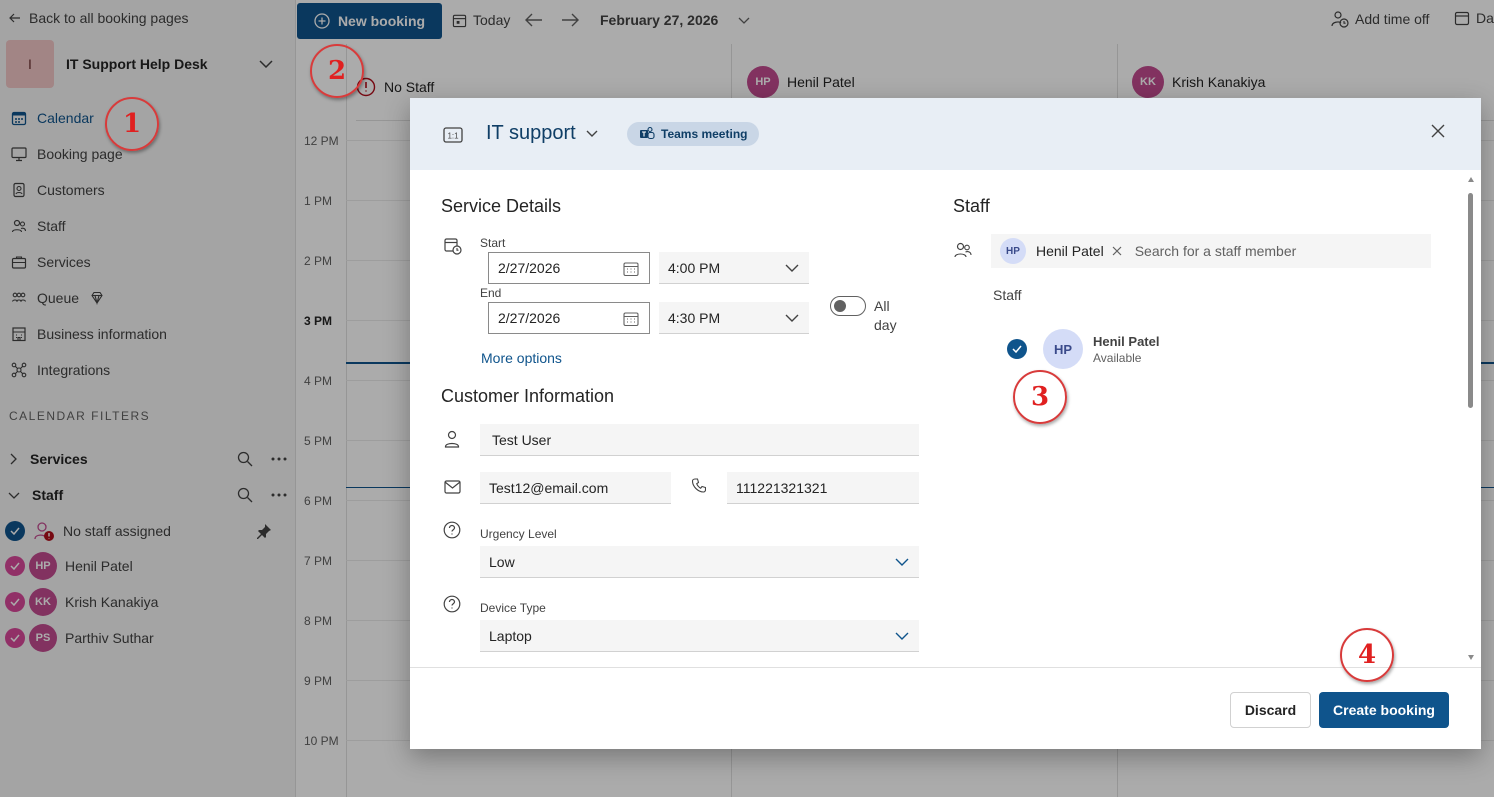 This screenshot has height=797, width=1494. I want to click on scroll-down-icon, so click(1471, 657).